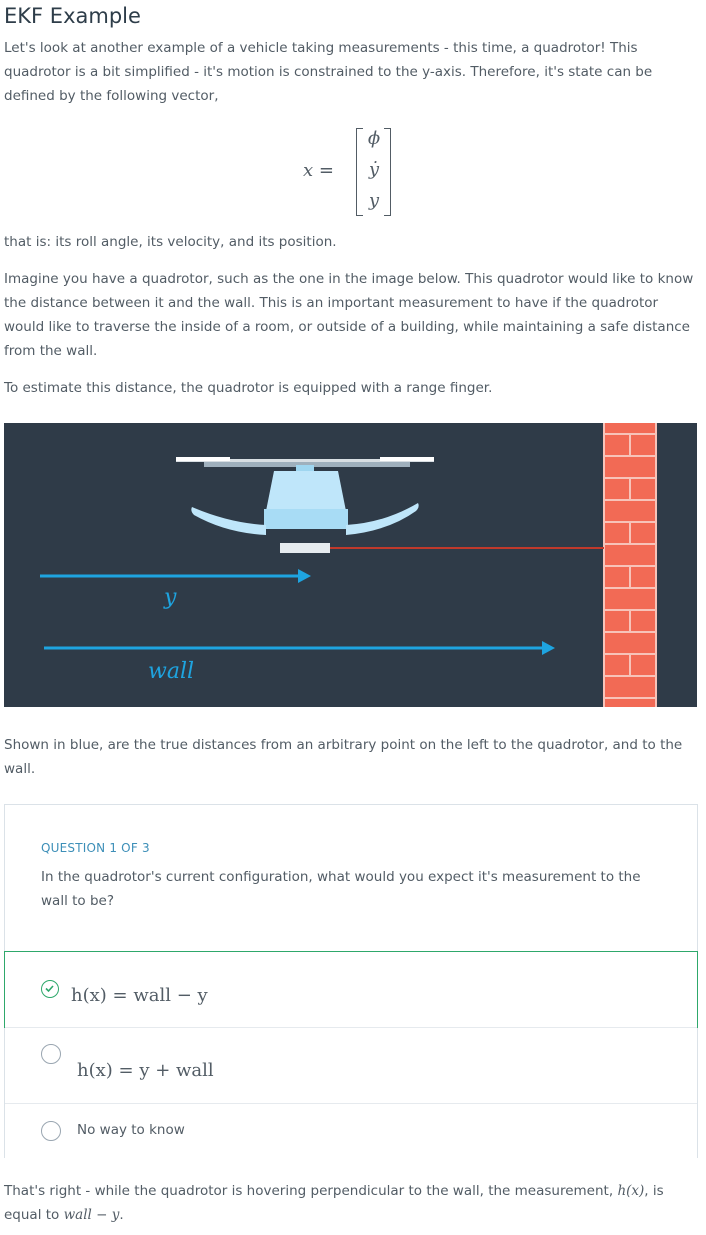 The height and width of the screenshot is (1235, 706). I want to click on option-no-way: No way to know, so click(351, 1130).